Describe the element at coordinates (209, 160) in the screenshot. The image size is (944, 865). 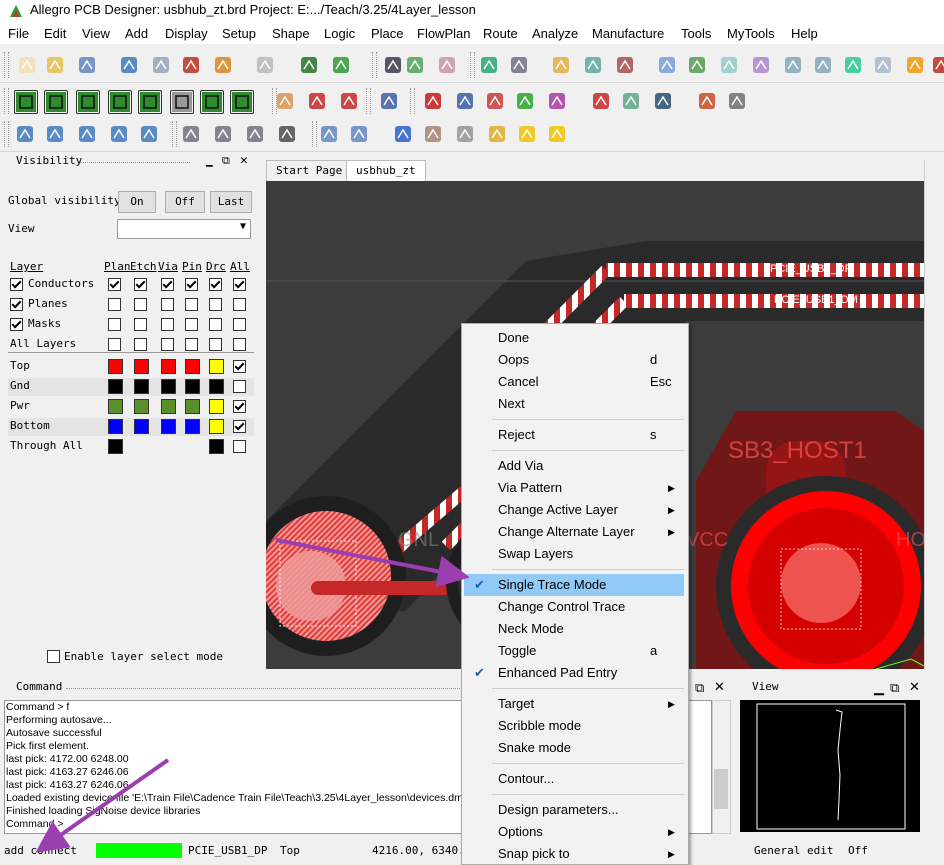
I see `minimize-icon: ▁` at that location.